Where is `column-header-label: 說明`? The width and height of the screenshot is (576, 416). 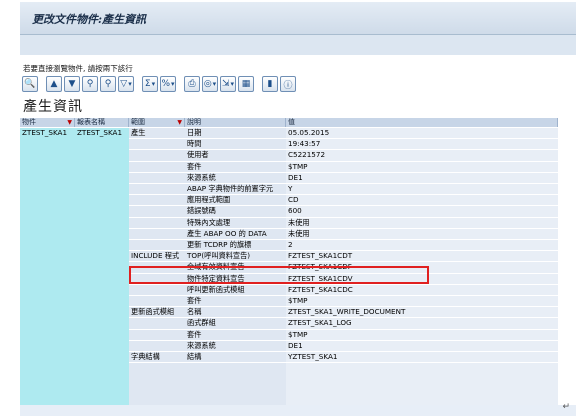 column-header-label: 說明 is located at coordinates (194, 122).